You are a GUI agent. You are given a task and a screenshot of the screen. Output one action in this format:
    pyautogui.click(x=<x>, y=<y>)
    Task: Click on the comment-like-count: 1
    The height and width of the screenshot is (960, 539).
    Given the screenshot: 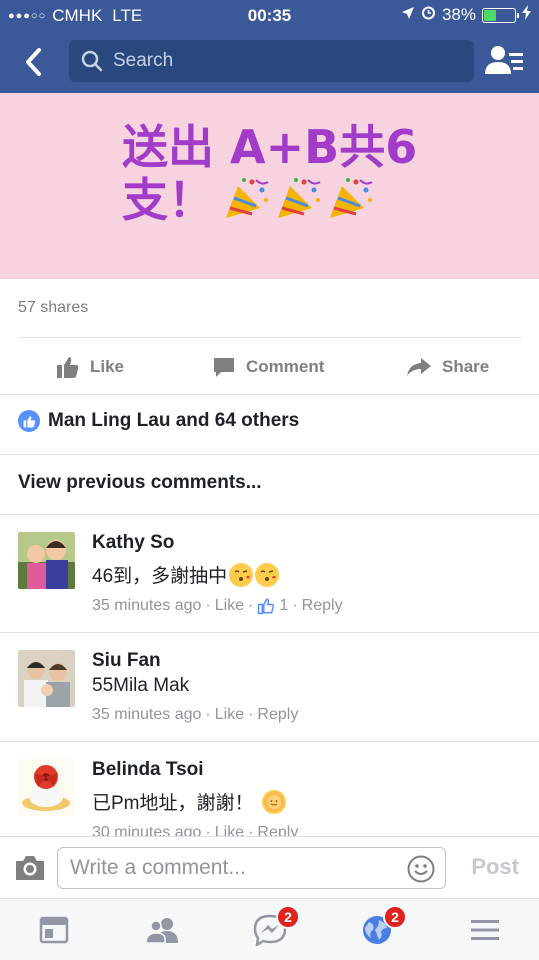 What is the action you would take?
    pyautogui.click(x=283, y=606)
    